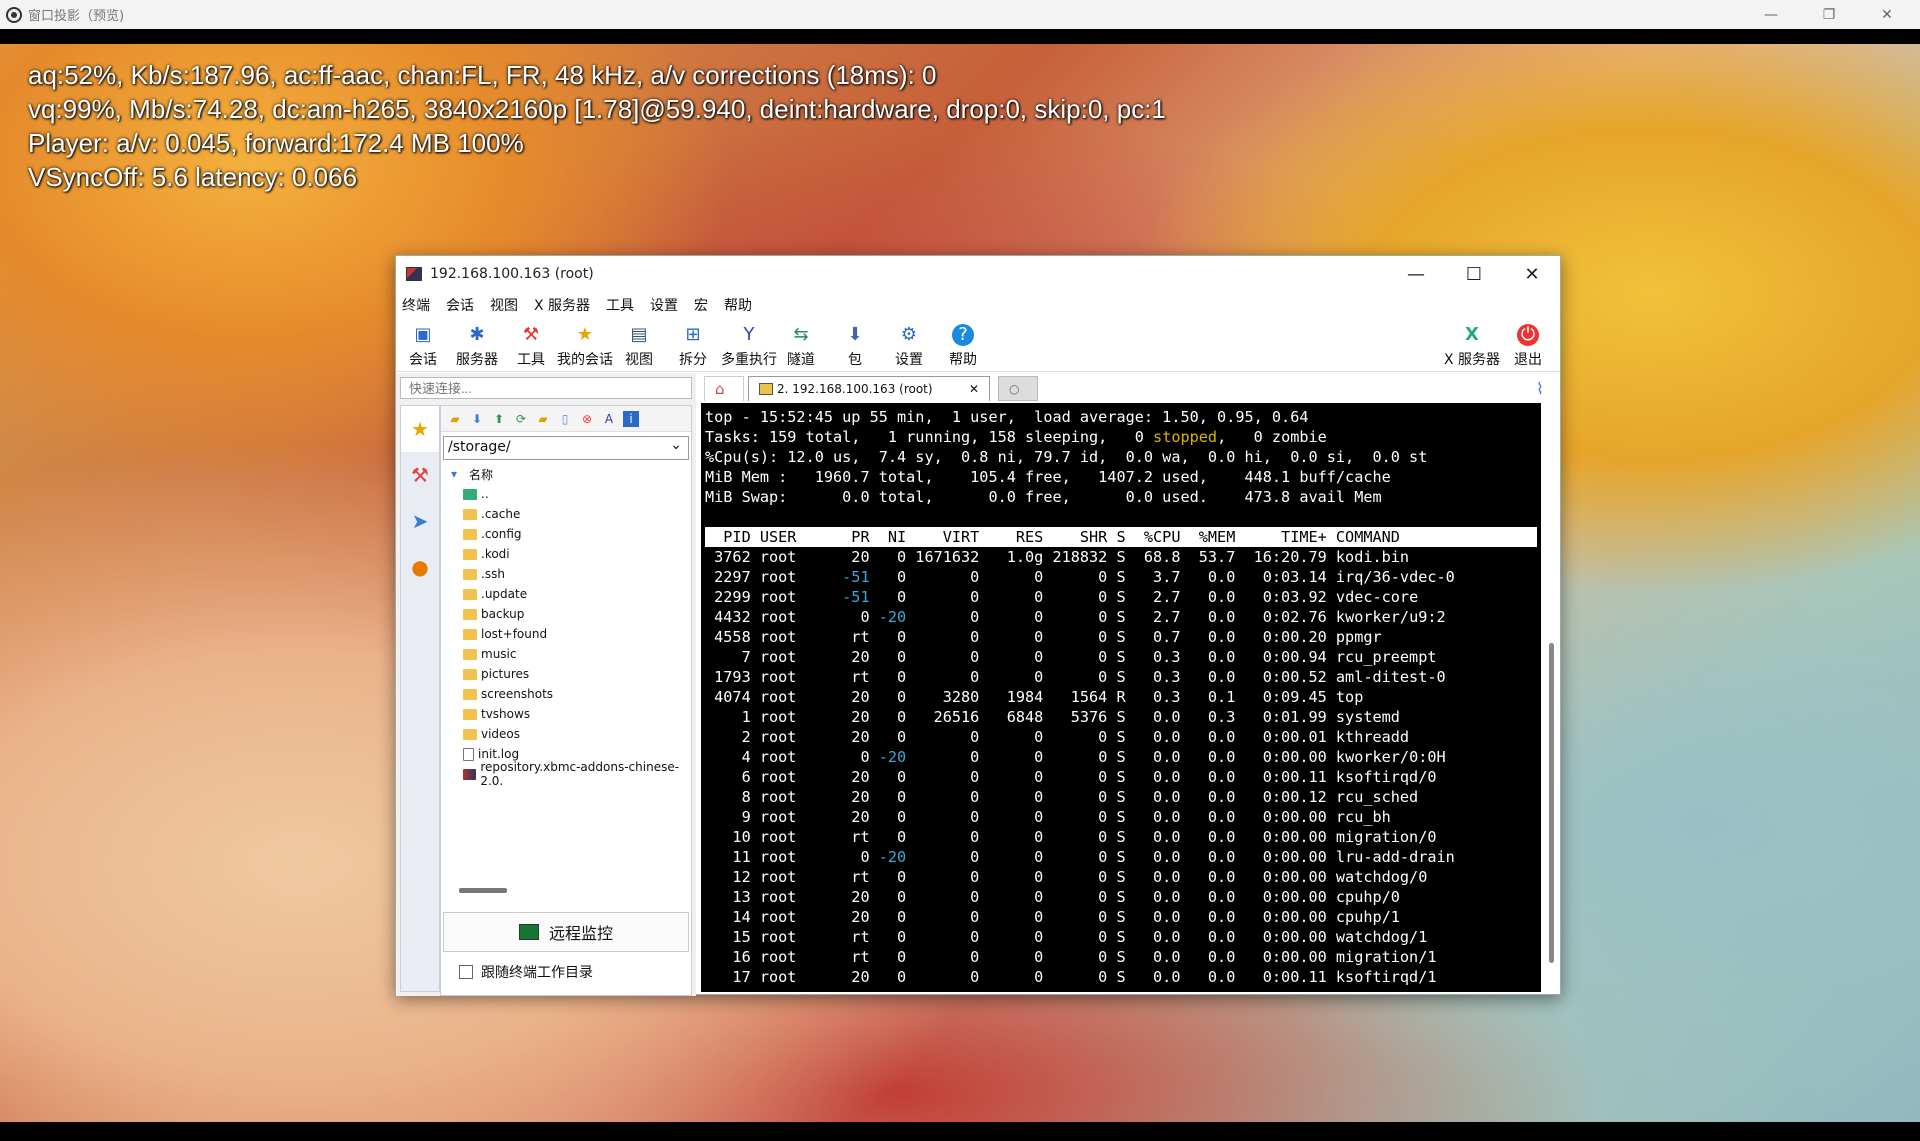 This screenshot has width=1920, height=1141. Describe the element at coordinates (1771, 14) in the screenshot. I see `outer-minimize-button: —` at that location.